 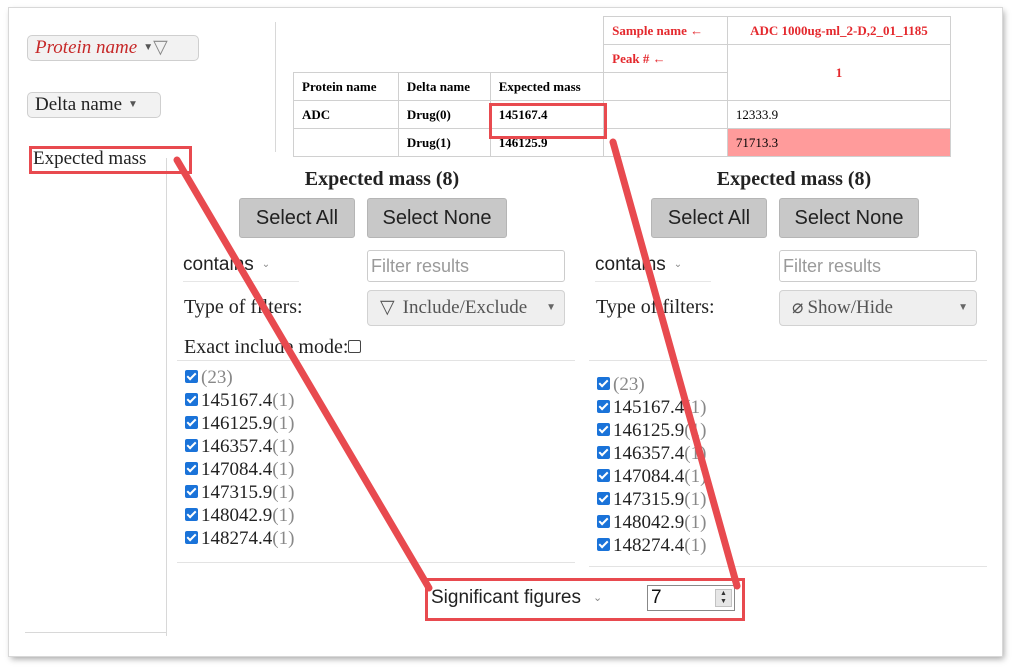 I want to click on arrow-to-mass-cell, so click(x=675, y=364).